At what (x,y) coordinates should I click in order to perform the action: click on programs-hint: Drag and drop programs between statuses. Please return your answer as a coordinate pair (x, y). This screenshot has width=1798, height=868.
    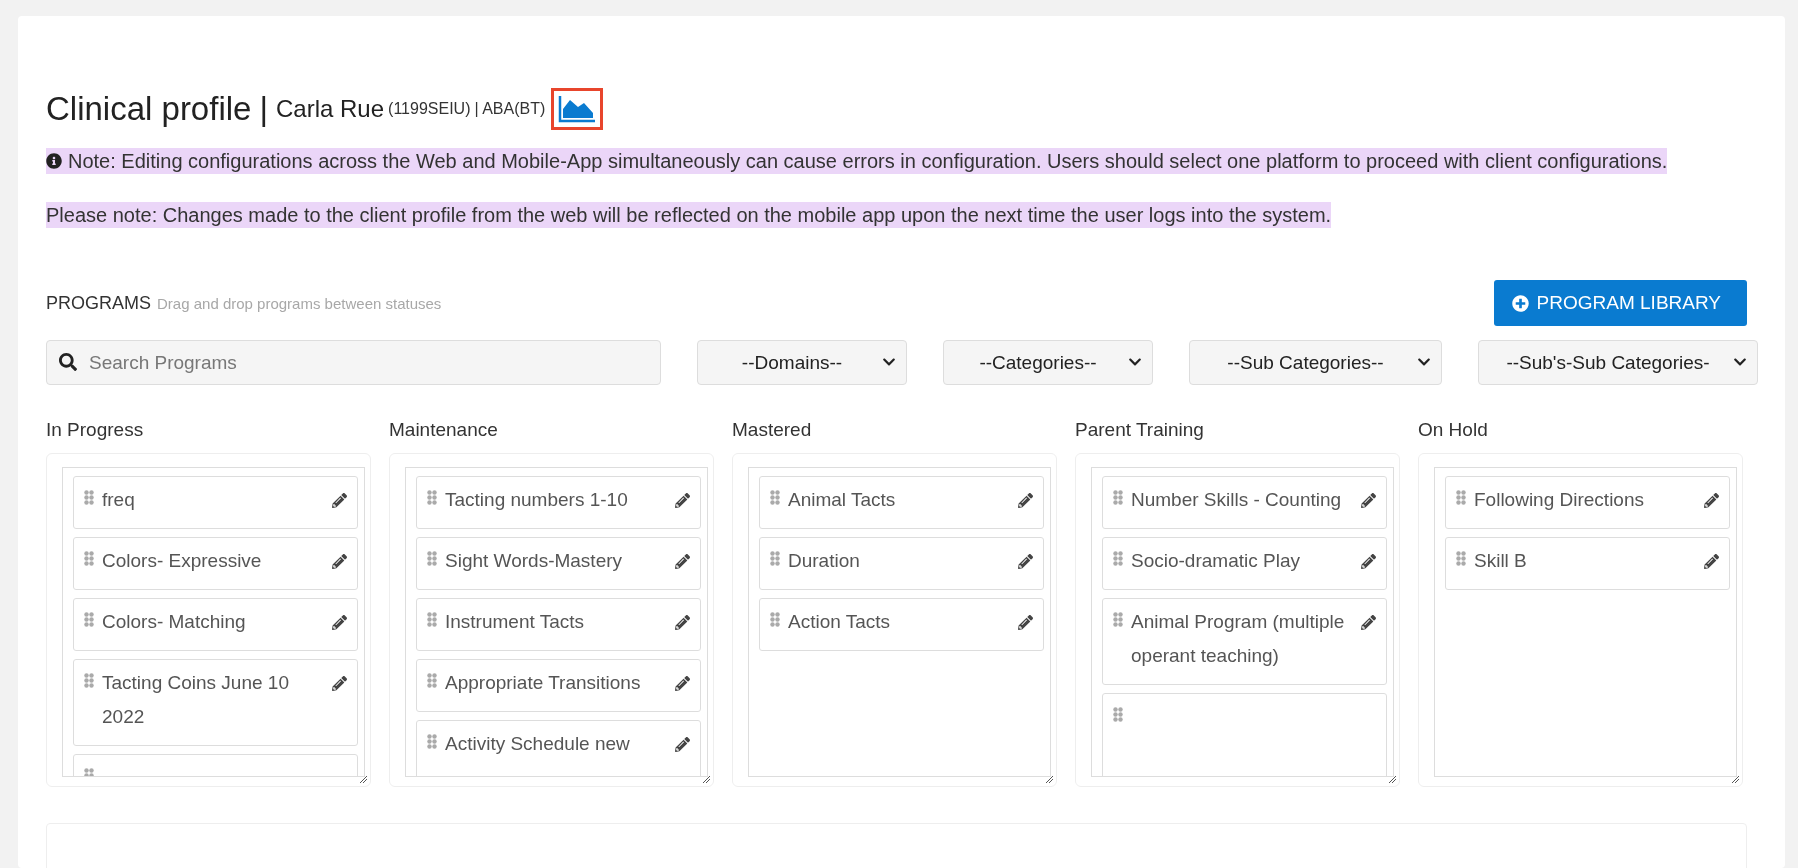
    Looking at the image, I should click on (299, 303).